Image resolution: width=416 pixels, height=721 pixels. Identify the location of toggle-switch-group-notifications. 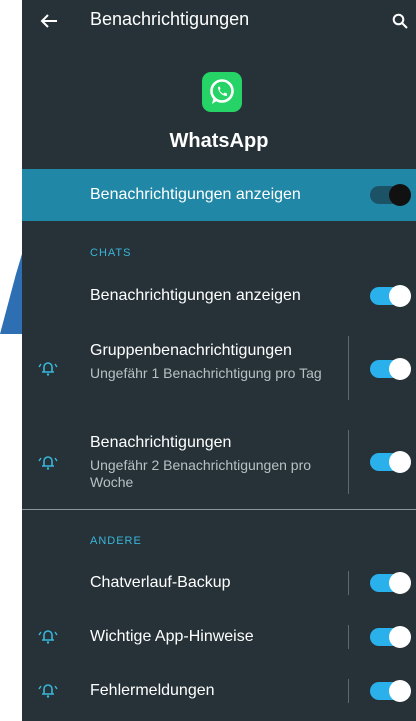
(390, 369).